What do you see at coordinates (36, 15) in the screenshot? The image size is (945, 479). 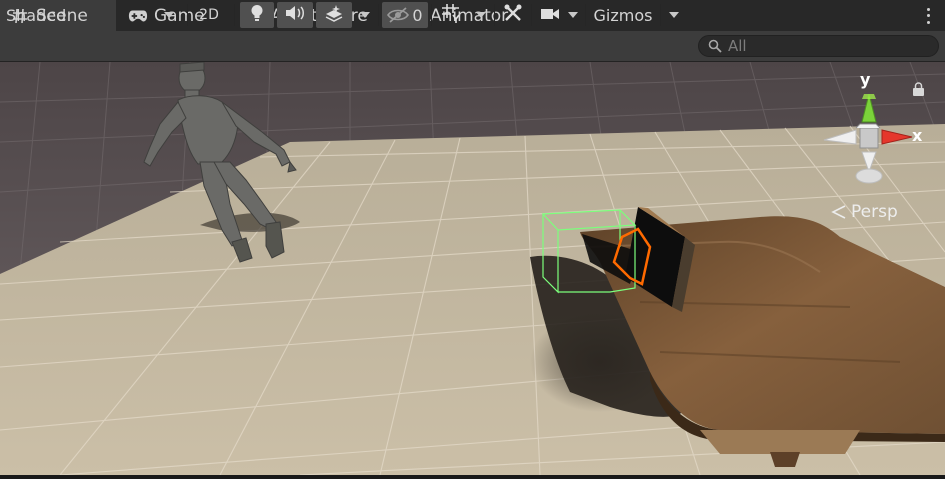 I see `shading-mode-value: Shaded` at bounding box center [36, 15].